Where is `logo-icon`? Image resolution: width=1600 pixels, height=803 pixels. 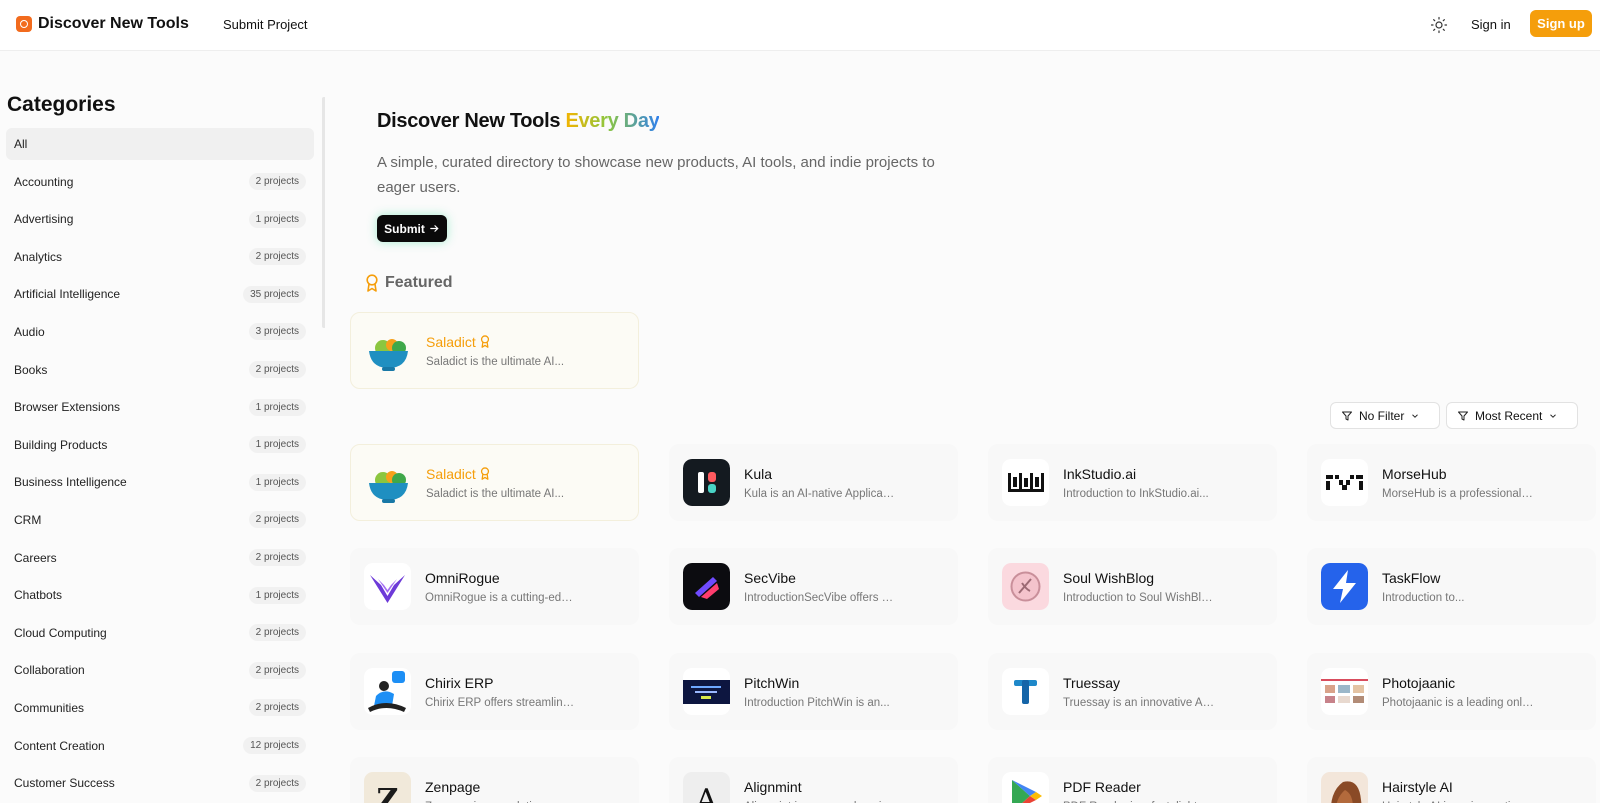
logo-icon is located at coordinates (24, 24).